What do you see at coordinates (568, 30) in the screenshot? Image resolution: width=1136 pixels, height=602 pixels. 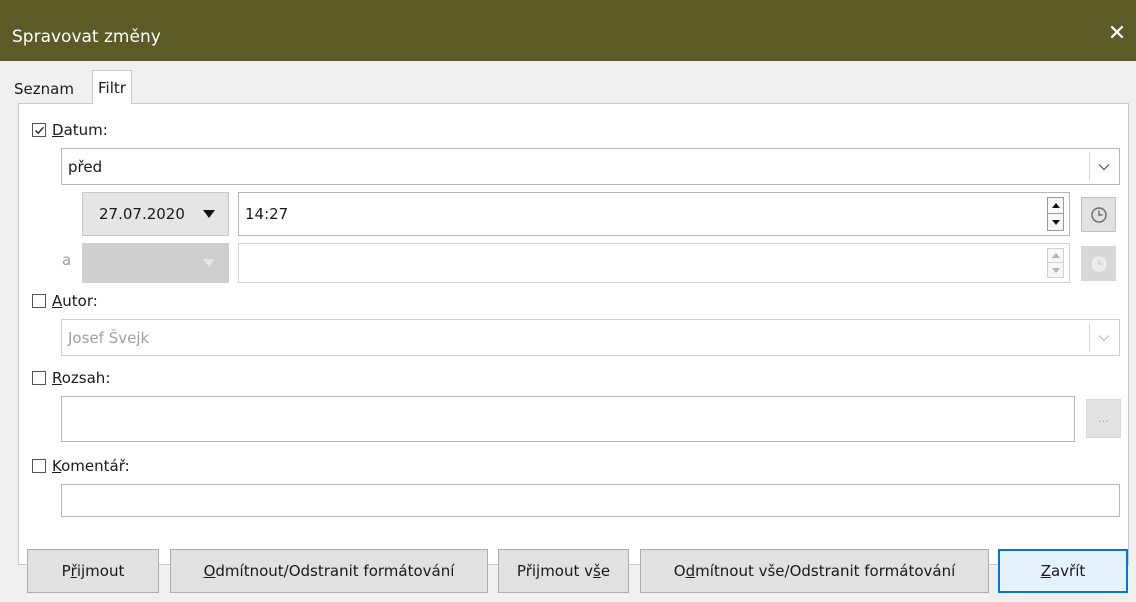 I see `title-bar: Spravovat změny ✕` at bounding box center [568, 30].